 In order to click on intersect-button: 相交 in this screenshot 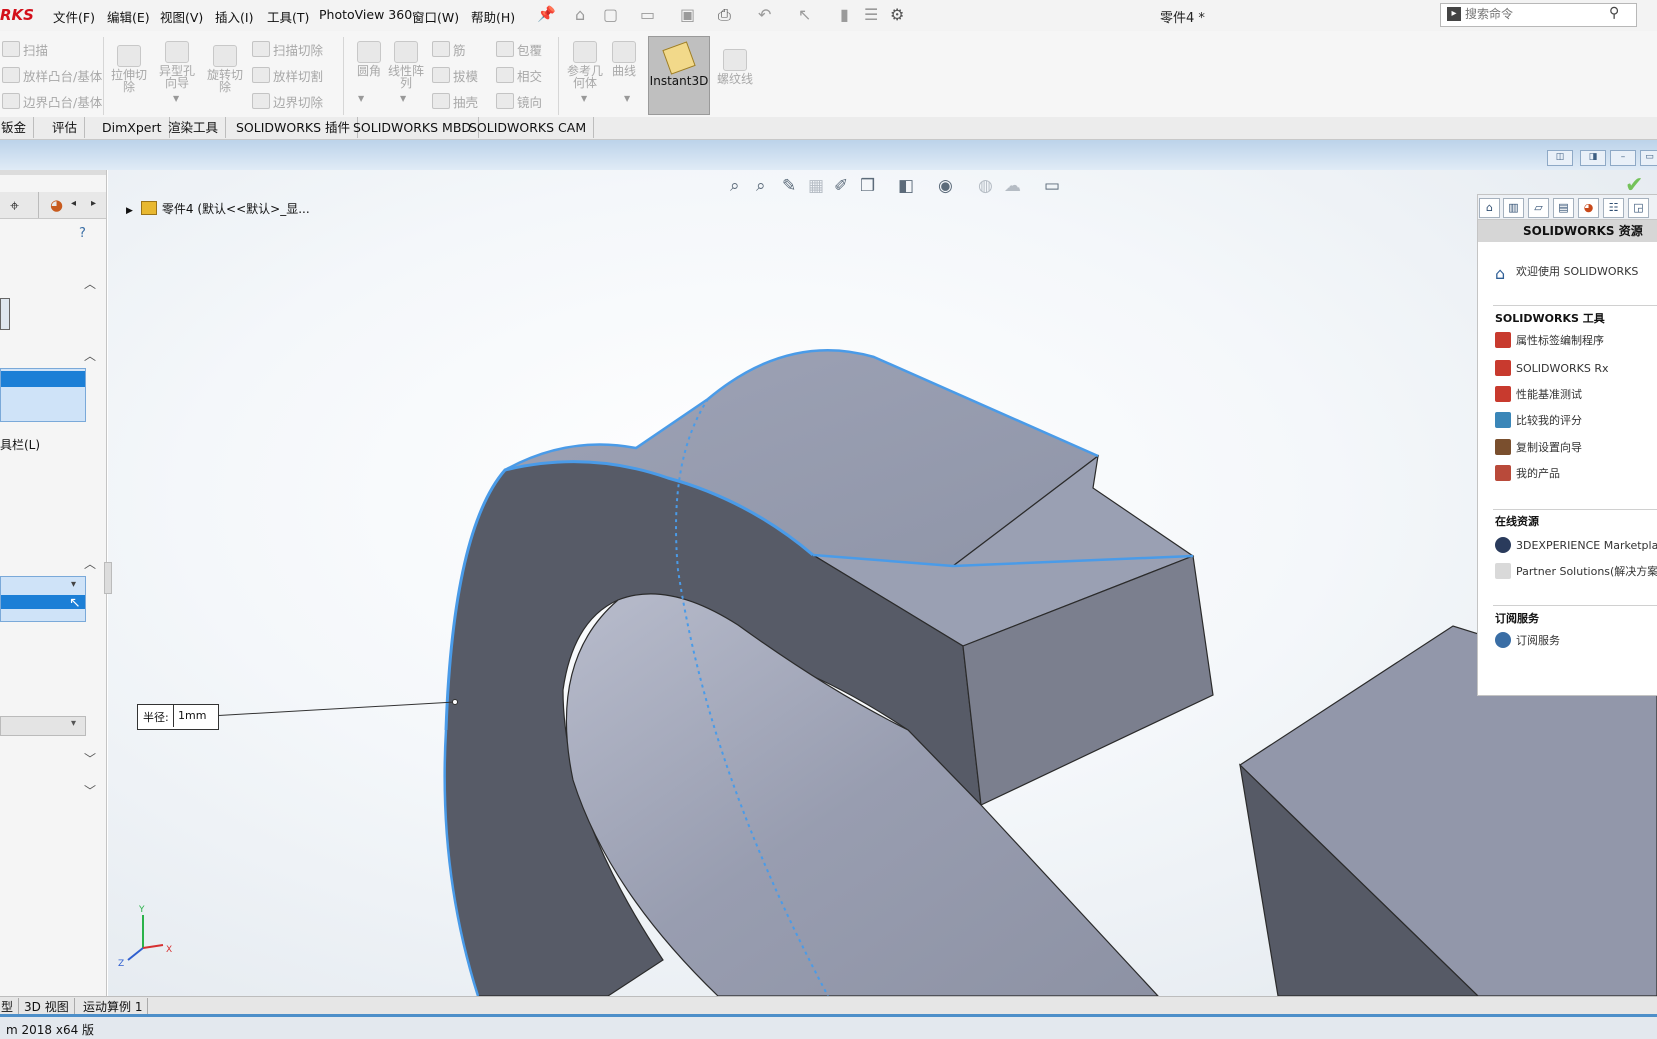, I will do `click(519, 75)`.